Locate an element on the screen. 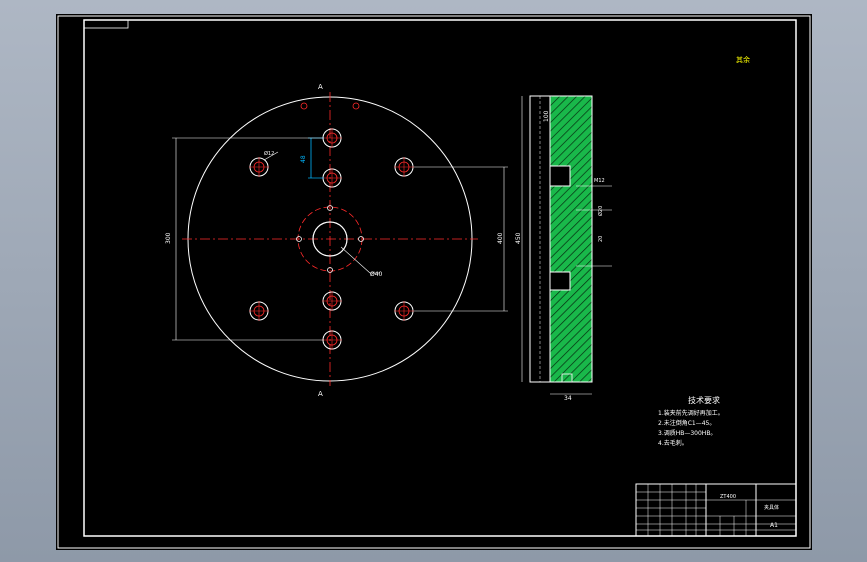 The image size is (867, 562). section-mark-bottom: A is located at coordinates (320, 394).